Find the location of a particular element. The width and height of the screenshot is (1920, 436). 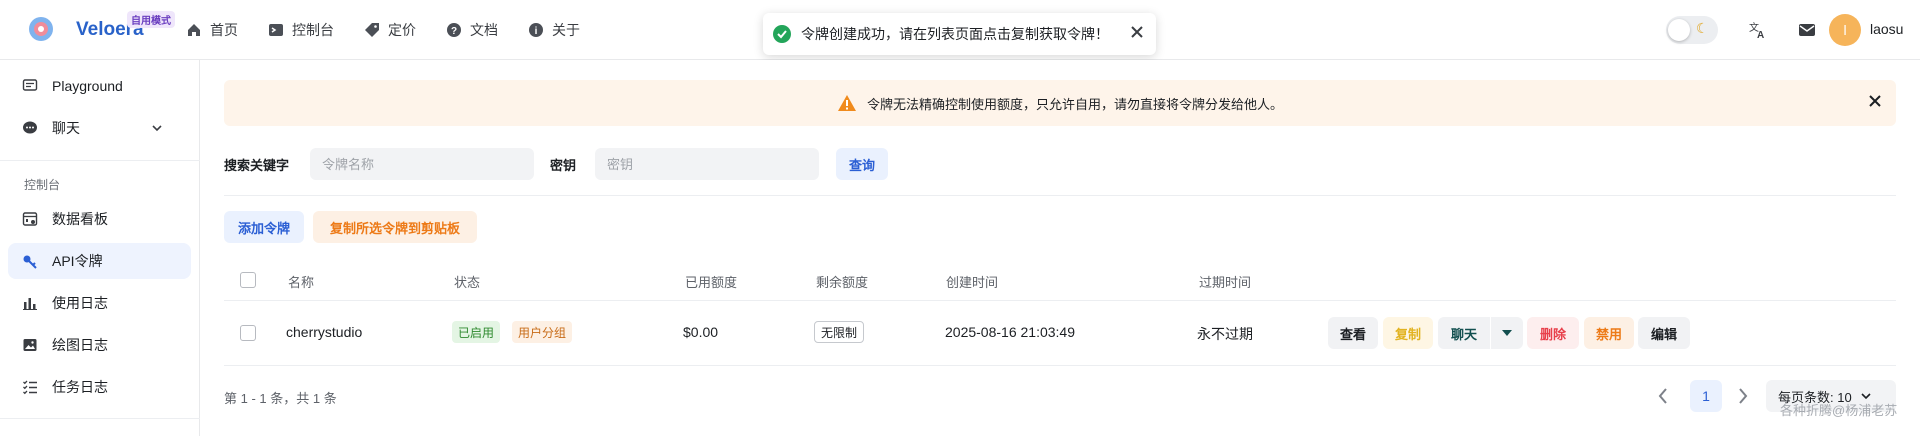

sidebar-item-label: 绘图日志 is located at coordinates (80, 345).